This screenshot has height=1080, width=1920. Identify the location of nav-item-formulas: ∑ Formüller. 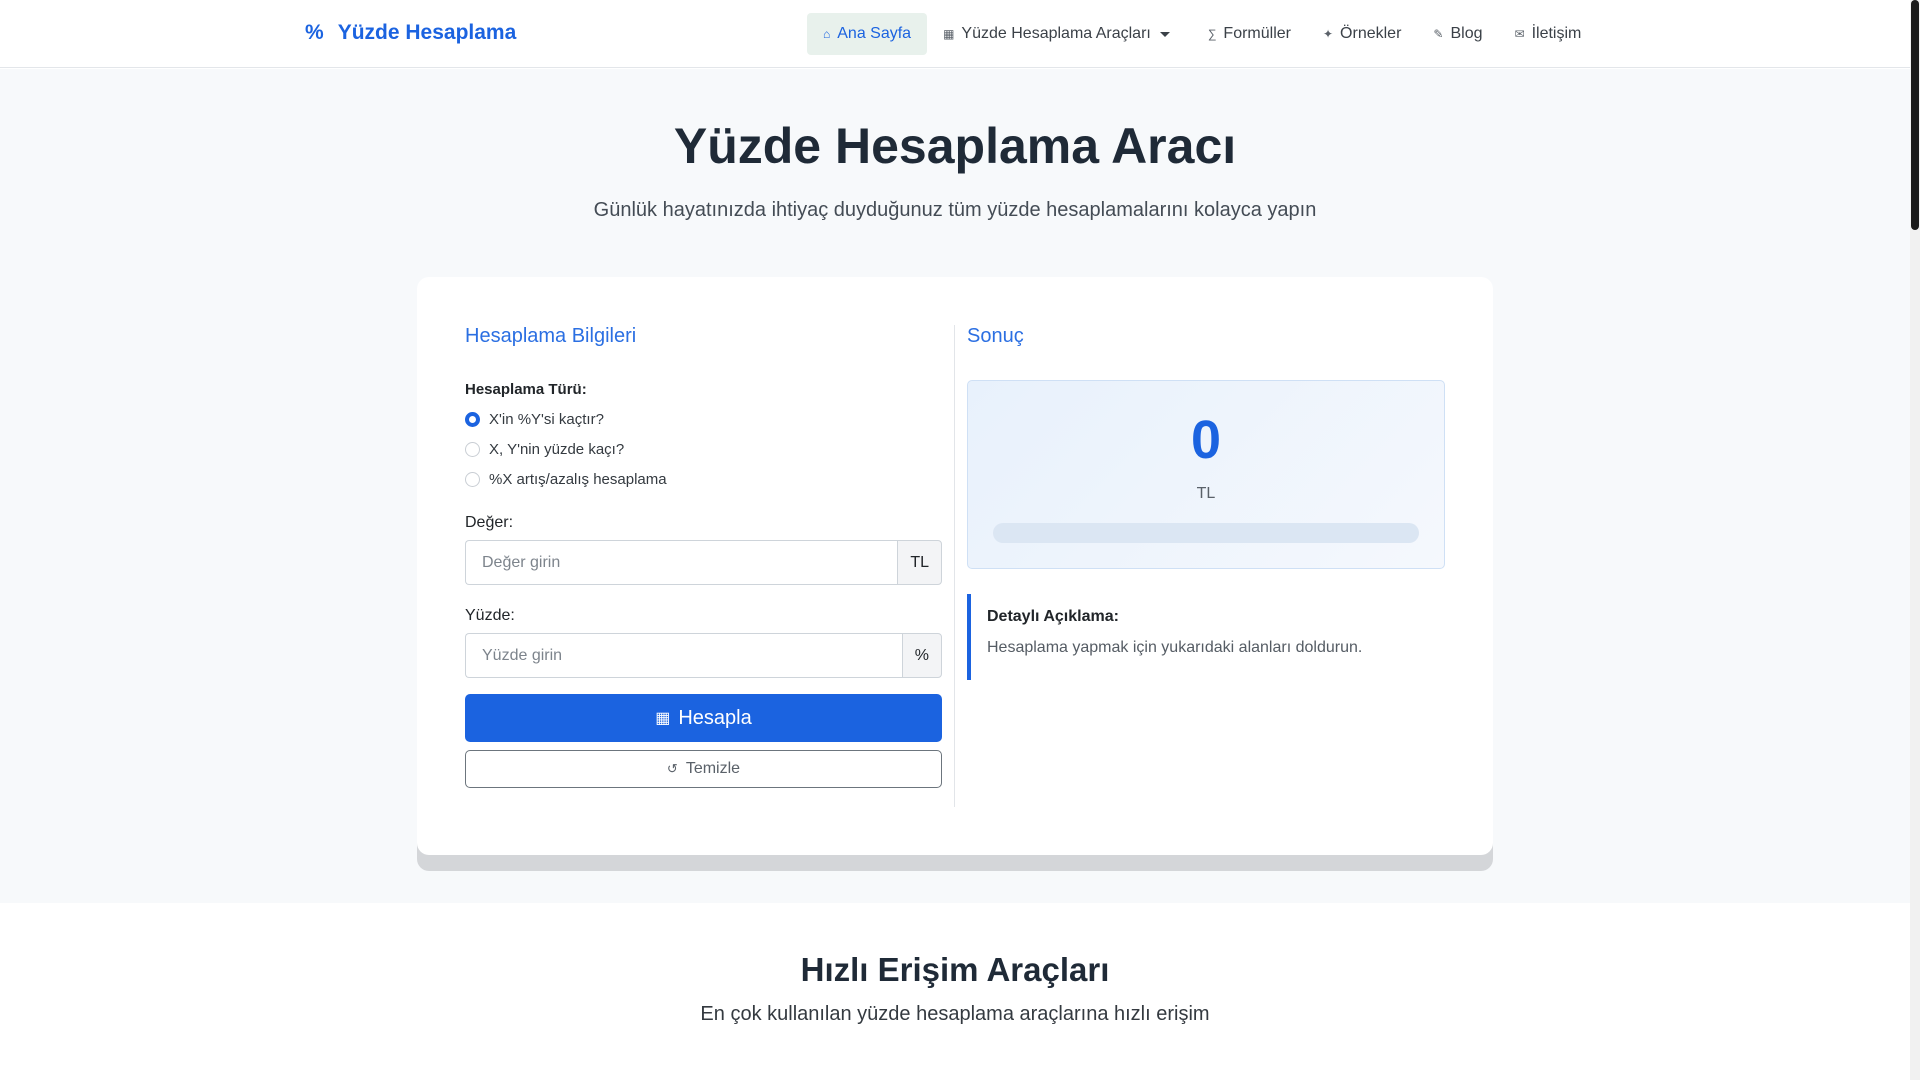
(1249, 34).